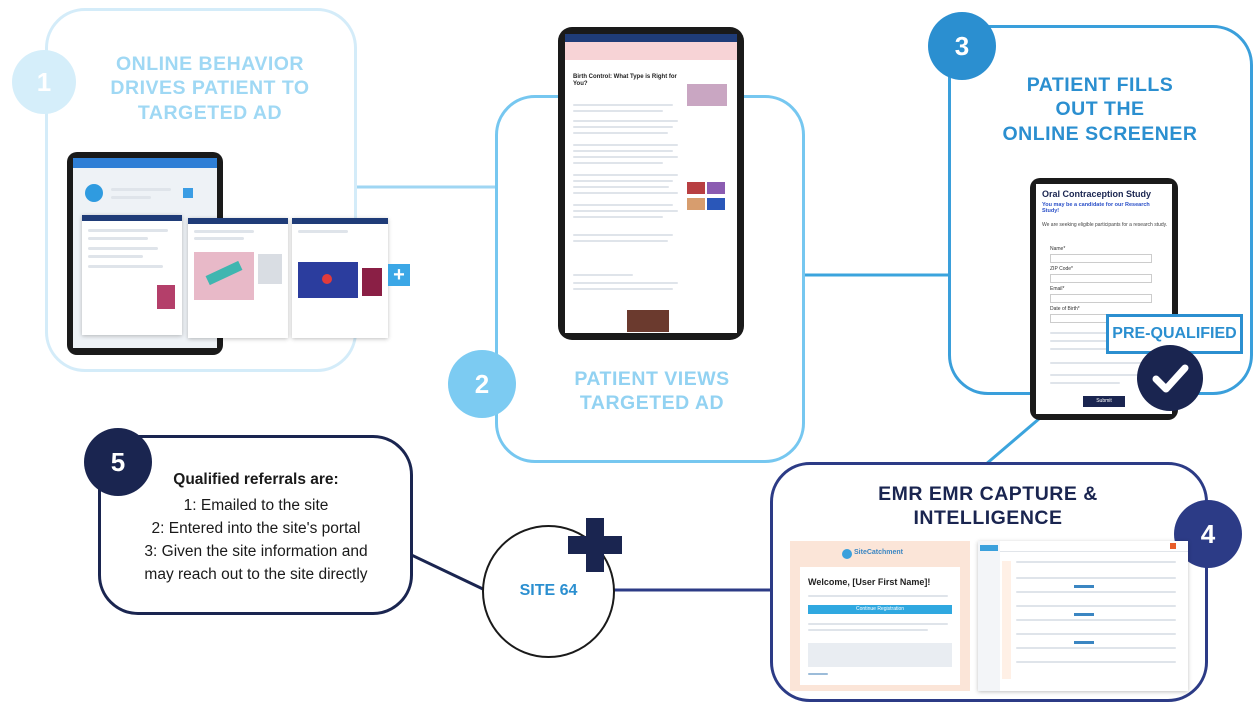  Describe the element at coordinates (210, 112) in the screenshot. I see `step1-title-line-3: TARGETED AD` at that location.